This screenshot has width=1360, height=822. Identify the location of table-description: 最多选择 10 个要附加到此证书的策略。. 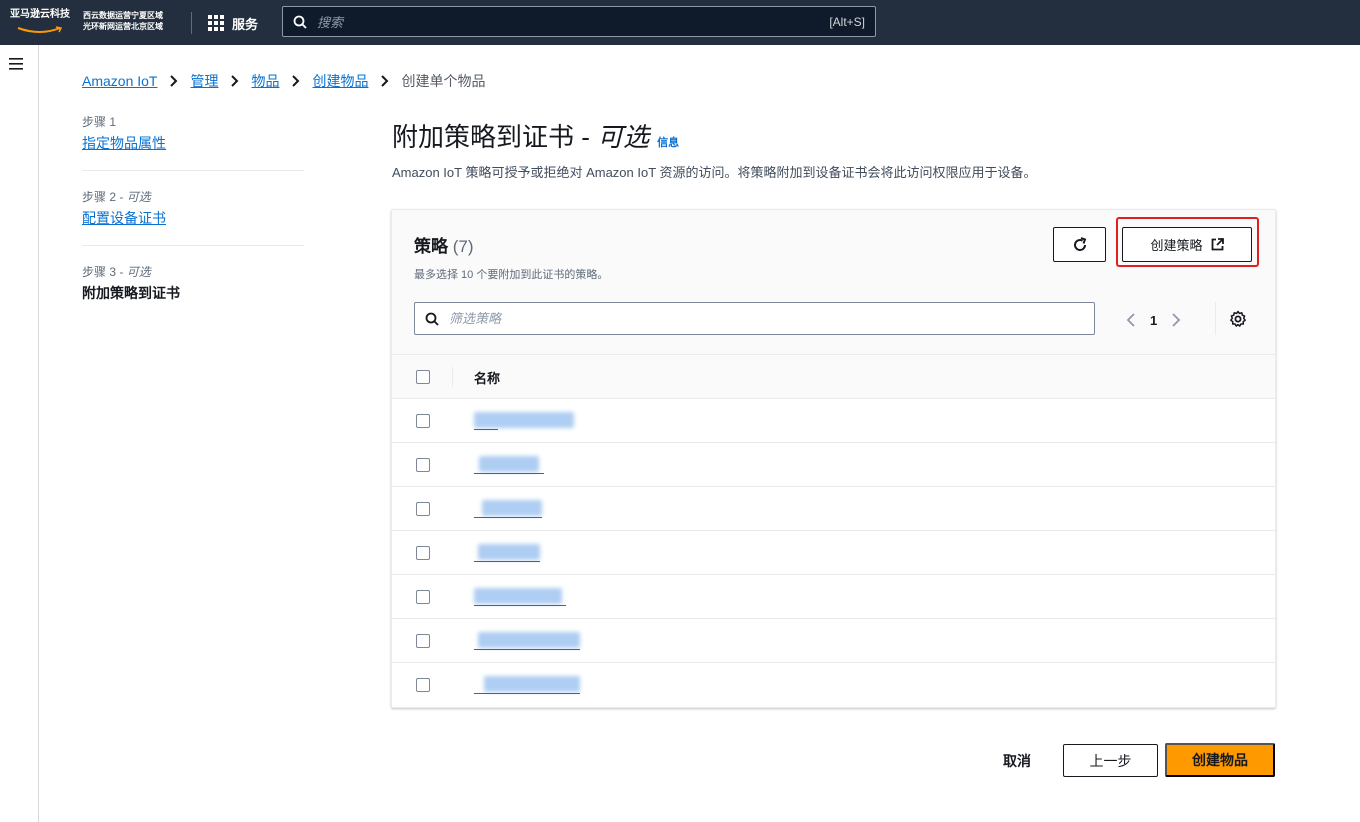
(511, 275).